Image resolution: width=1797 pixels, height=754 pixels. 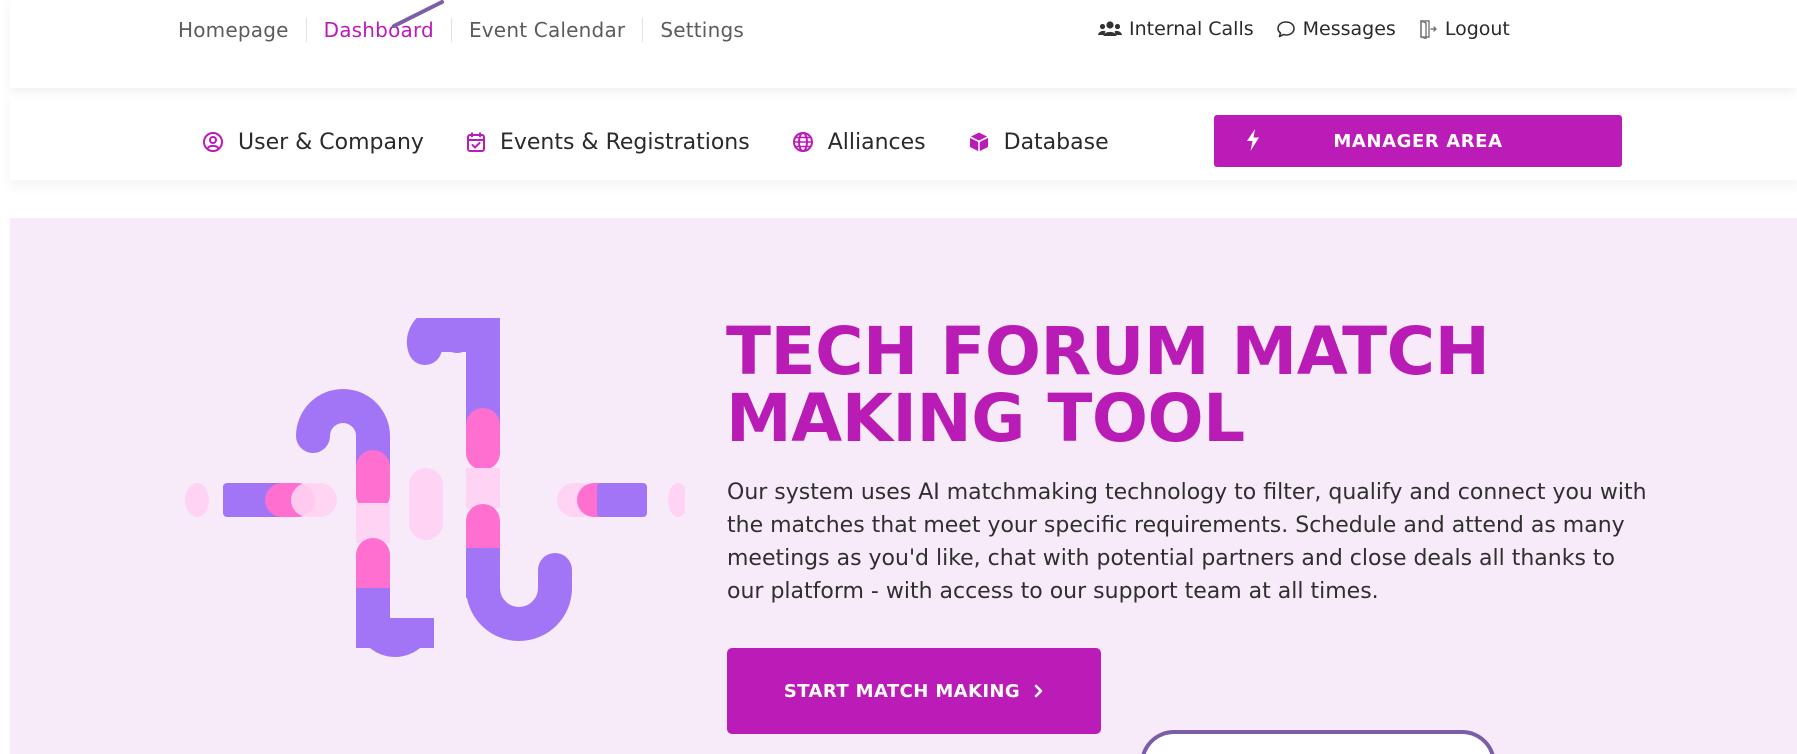 I want to click on chat-bubble-icon, so click(x=1285, y=29).